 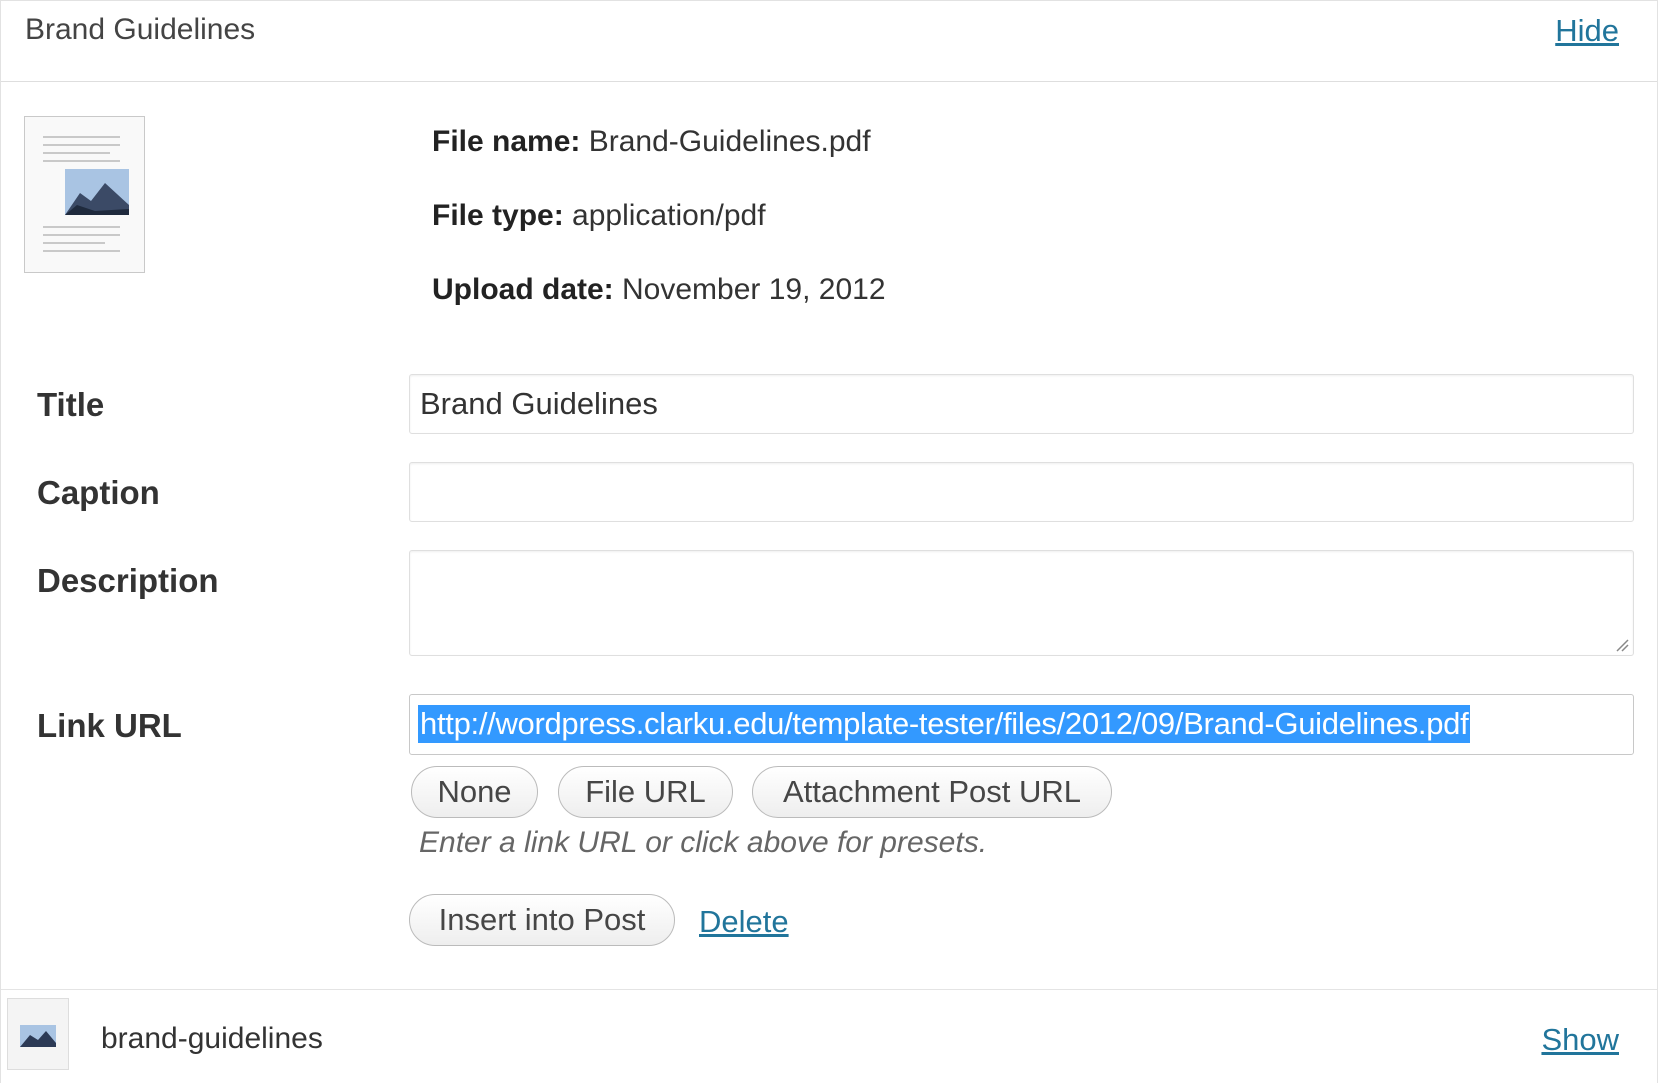 I want to click on title-input, so click(x=1021, y=404).